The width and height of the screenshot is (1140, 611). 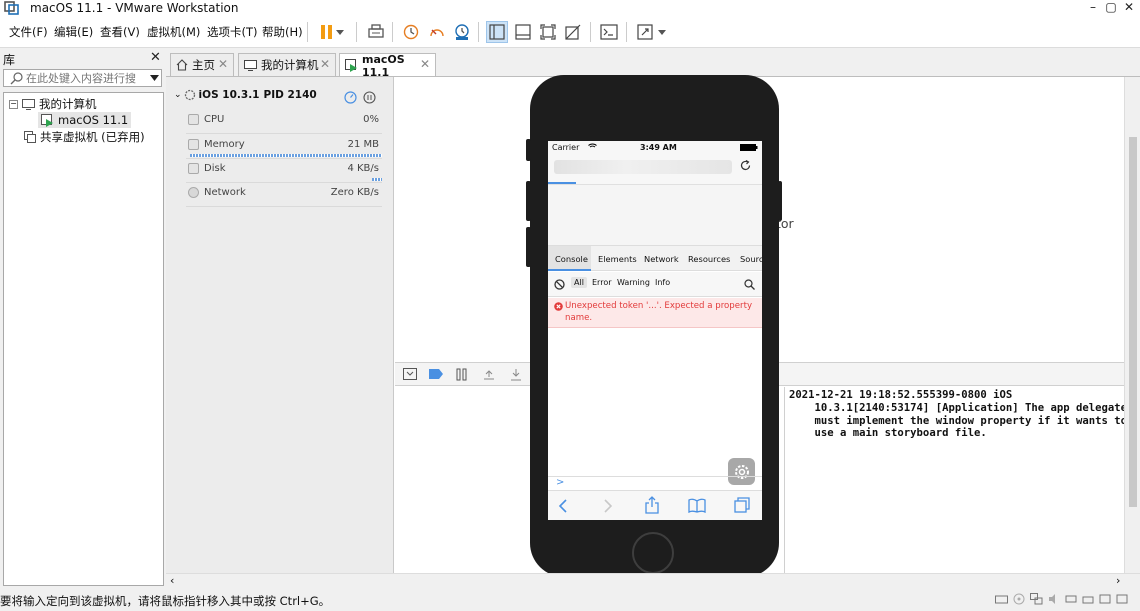 I want to click on filter-info: Info, so click(x=662, y=282).